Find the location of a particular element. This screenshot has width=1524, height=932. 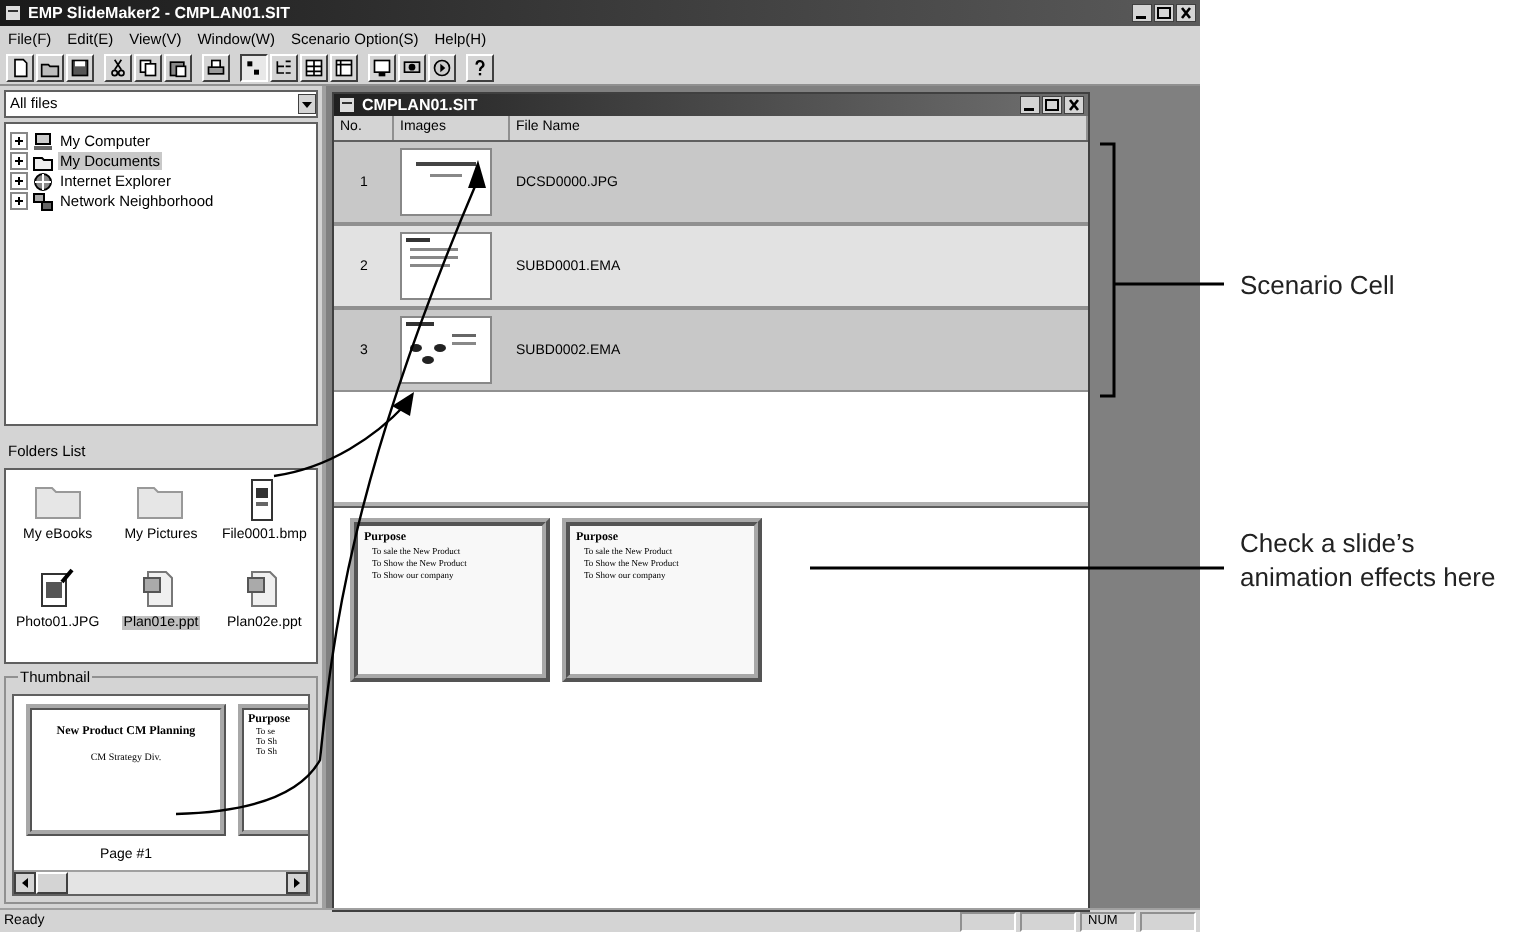

screen-button is located at coordinates (412, 68).